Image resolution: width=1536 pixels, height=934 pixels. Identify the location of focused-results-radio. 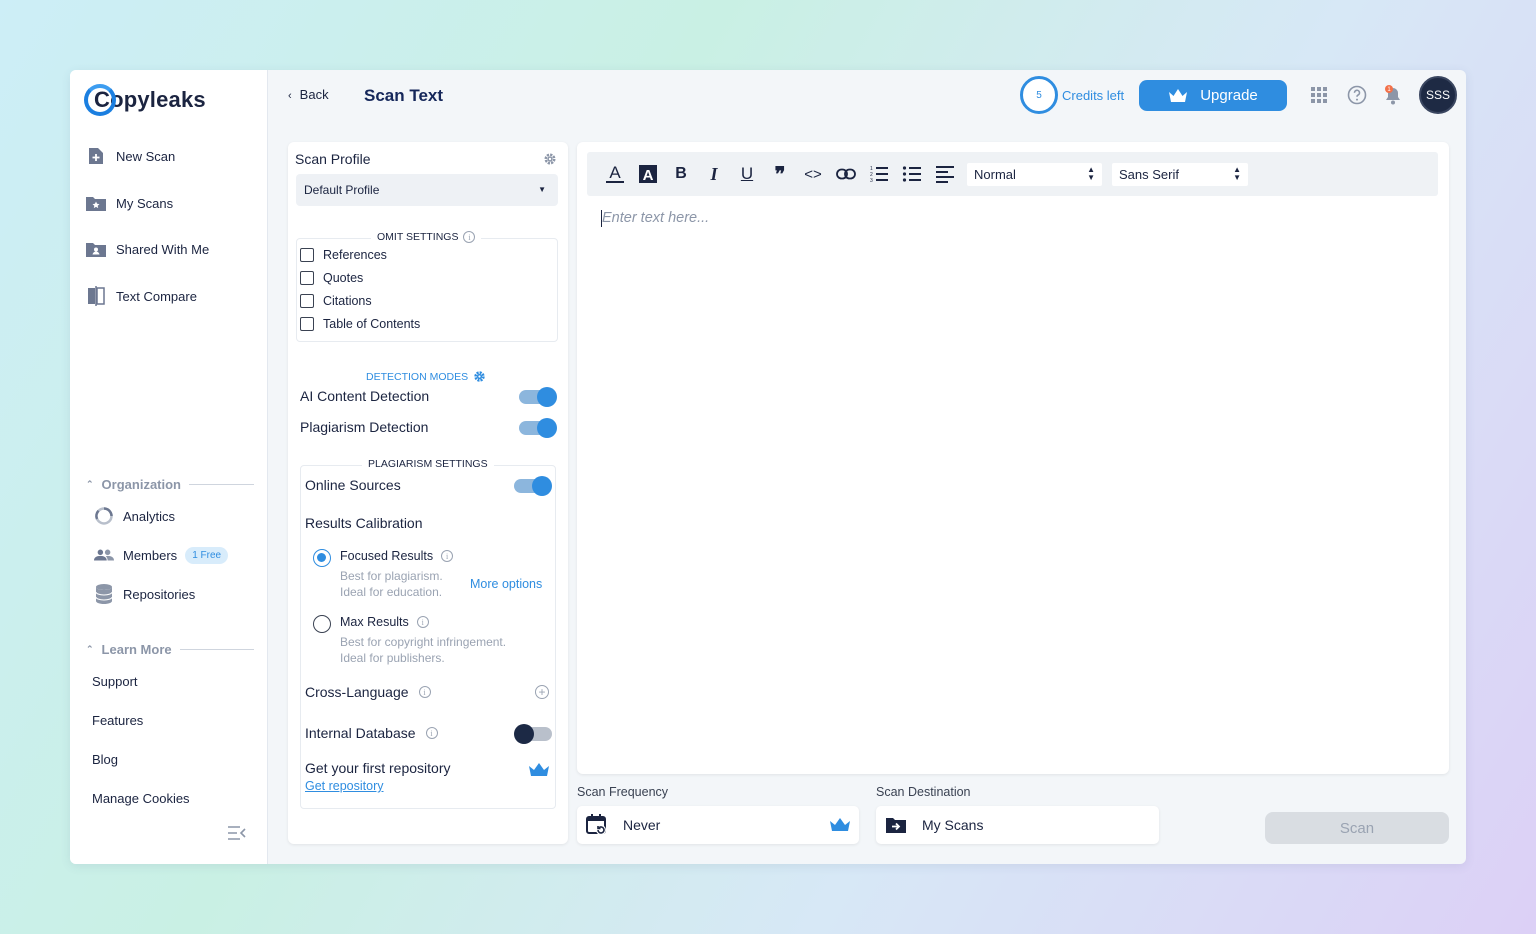
(322, 558).